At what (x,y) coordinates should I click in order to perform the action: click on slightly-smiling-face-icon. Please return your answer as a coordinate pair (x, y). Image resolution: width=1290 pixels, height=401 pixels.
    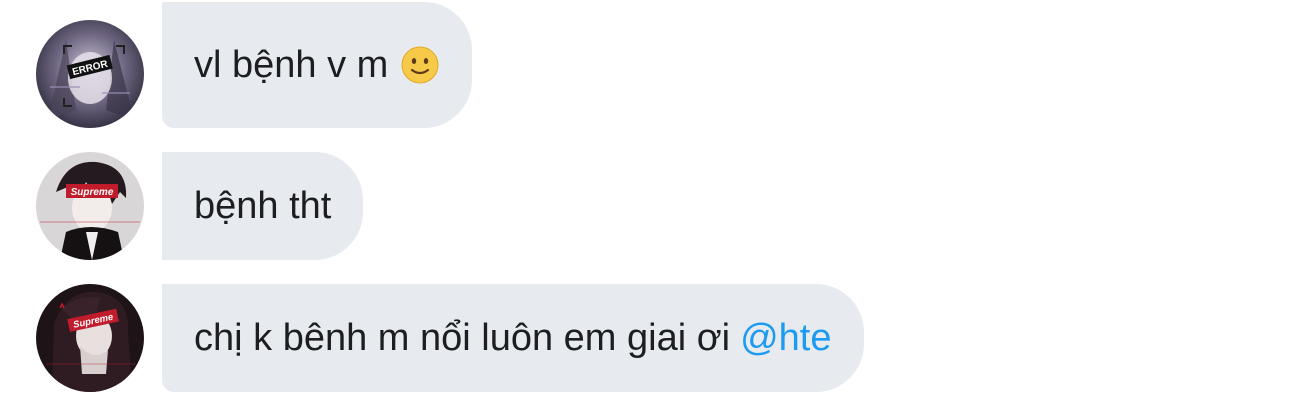
    Looking at the image, I should click on (420, 65).